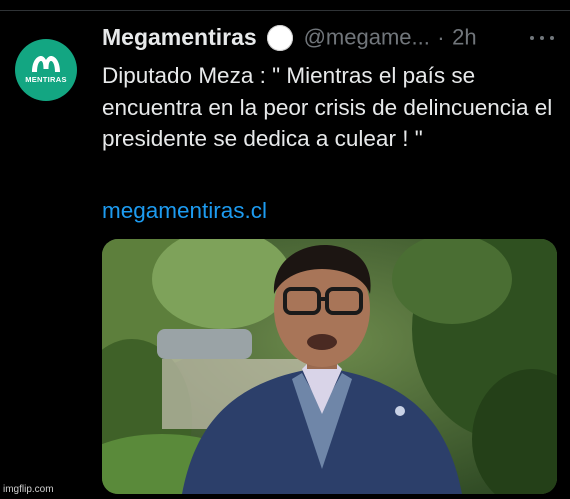  Describe the element at coordinates (28, 489) in the screenshot. I see `watermark: imgflip.com` at that location.